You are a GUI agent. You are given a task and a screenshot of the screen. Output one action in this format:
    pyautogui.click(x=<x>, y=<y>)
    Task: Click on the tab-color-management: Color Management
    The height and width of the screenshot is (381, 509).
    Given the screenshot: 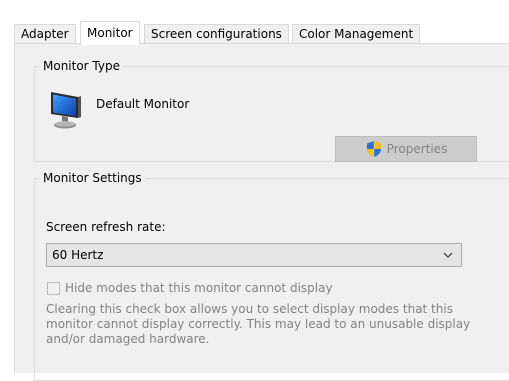 What is the action you would take?
    pyautogui.click(x=356, y=34)
    